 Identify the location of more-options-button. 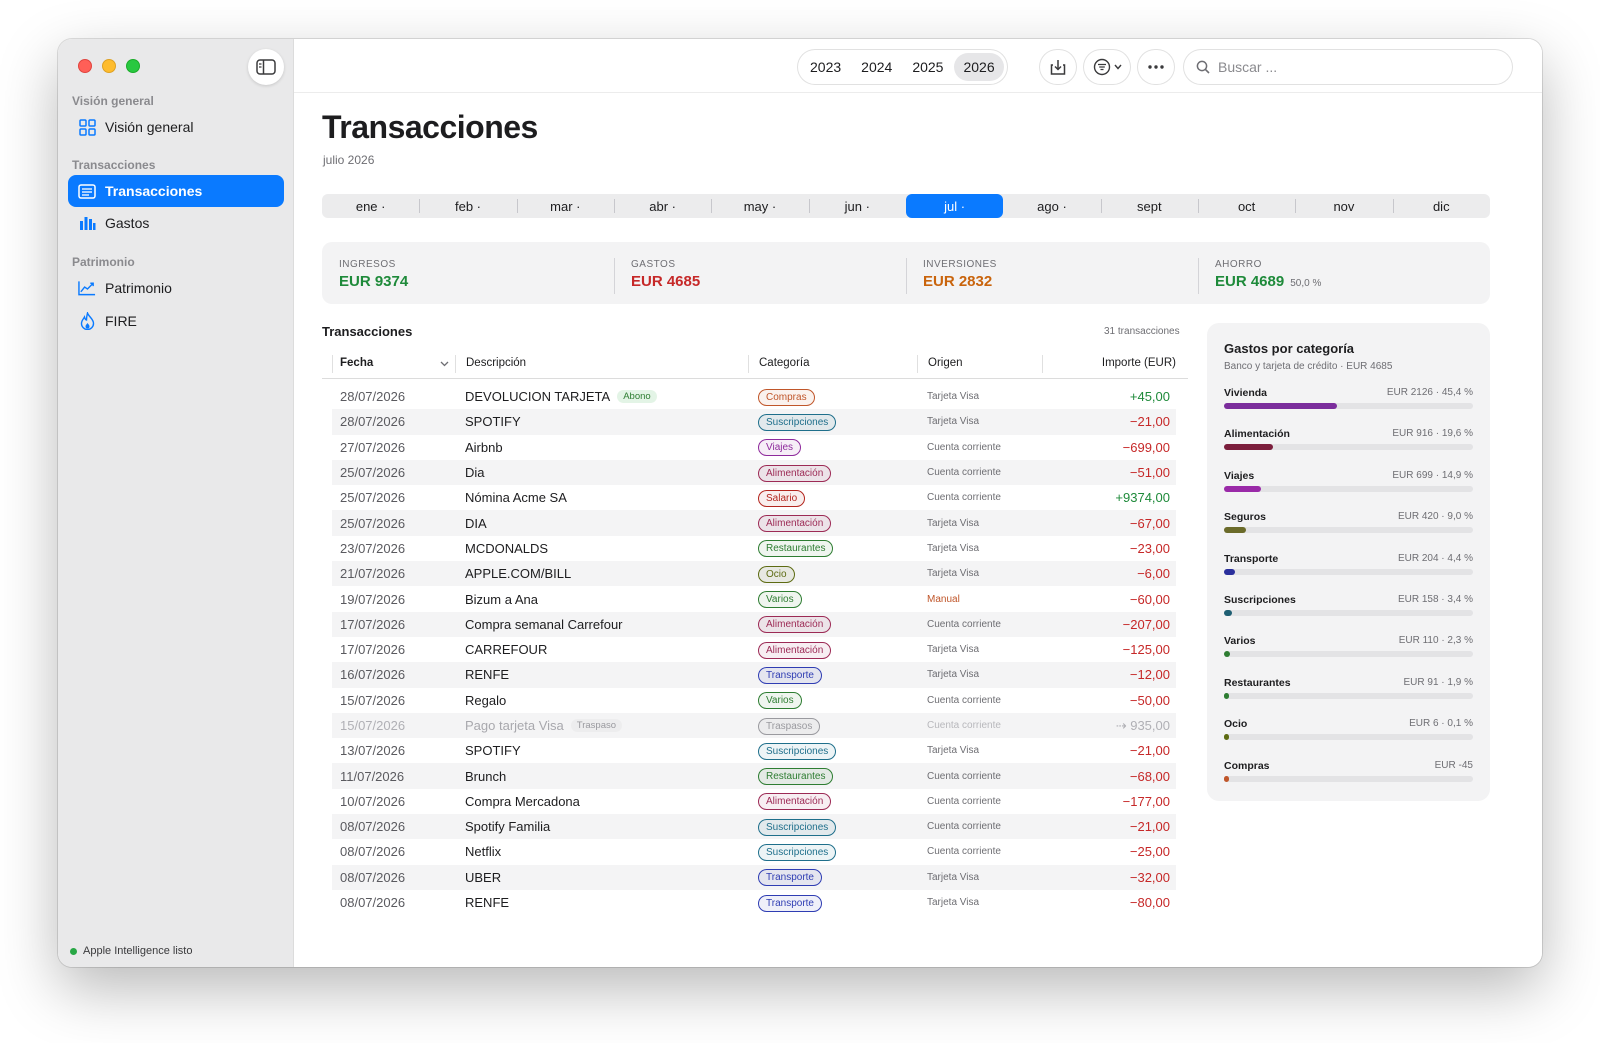
(1156, 67).